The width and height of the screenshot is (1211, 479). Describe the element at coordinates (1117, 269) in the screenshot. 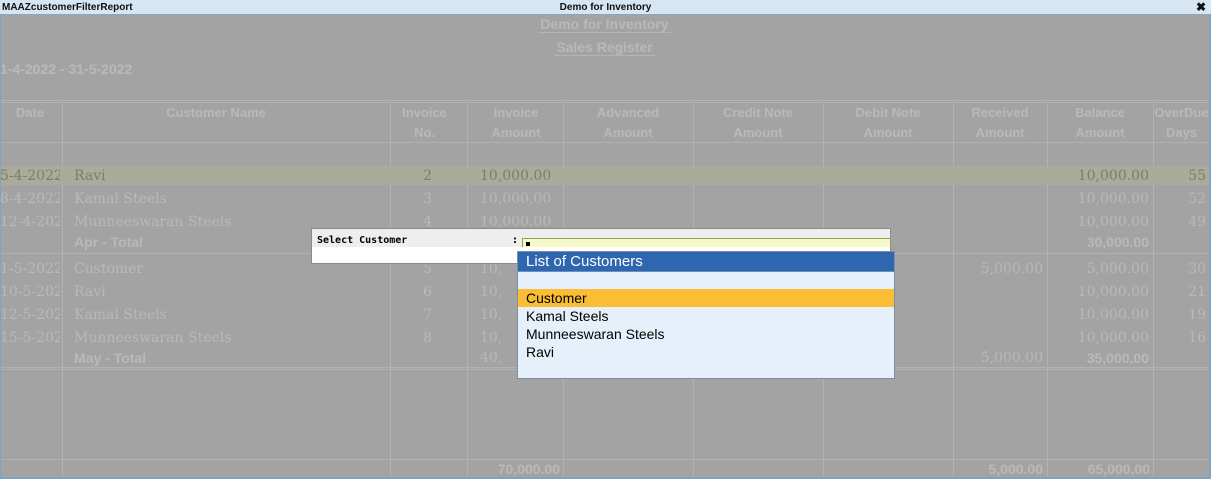

I see `row-cell-balance: 5,000.00` at that location.